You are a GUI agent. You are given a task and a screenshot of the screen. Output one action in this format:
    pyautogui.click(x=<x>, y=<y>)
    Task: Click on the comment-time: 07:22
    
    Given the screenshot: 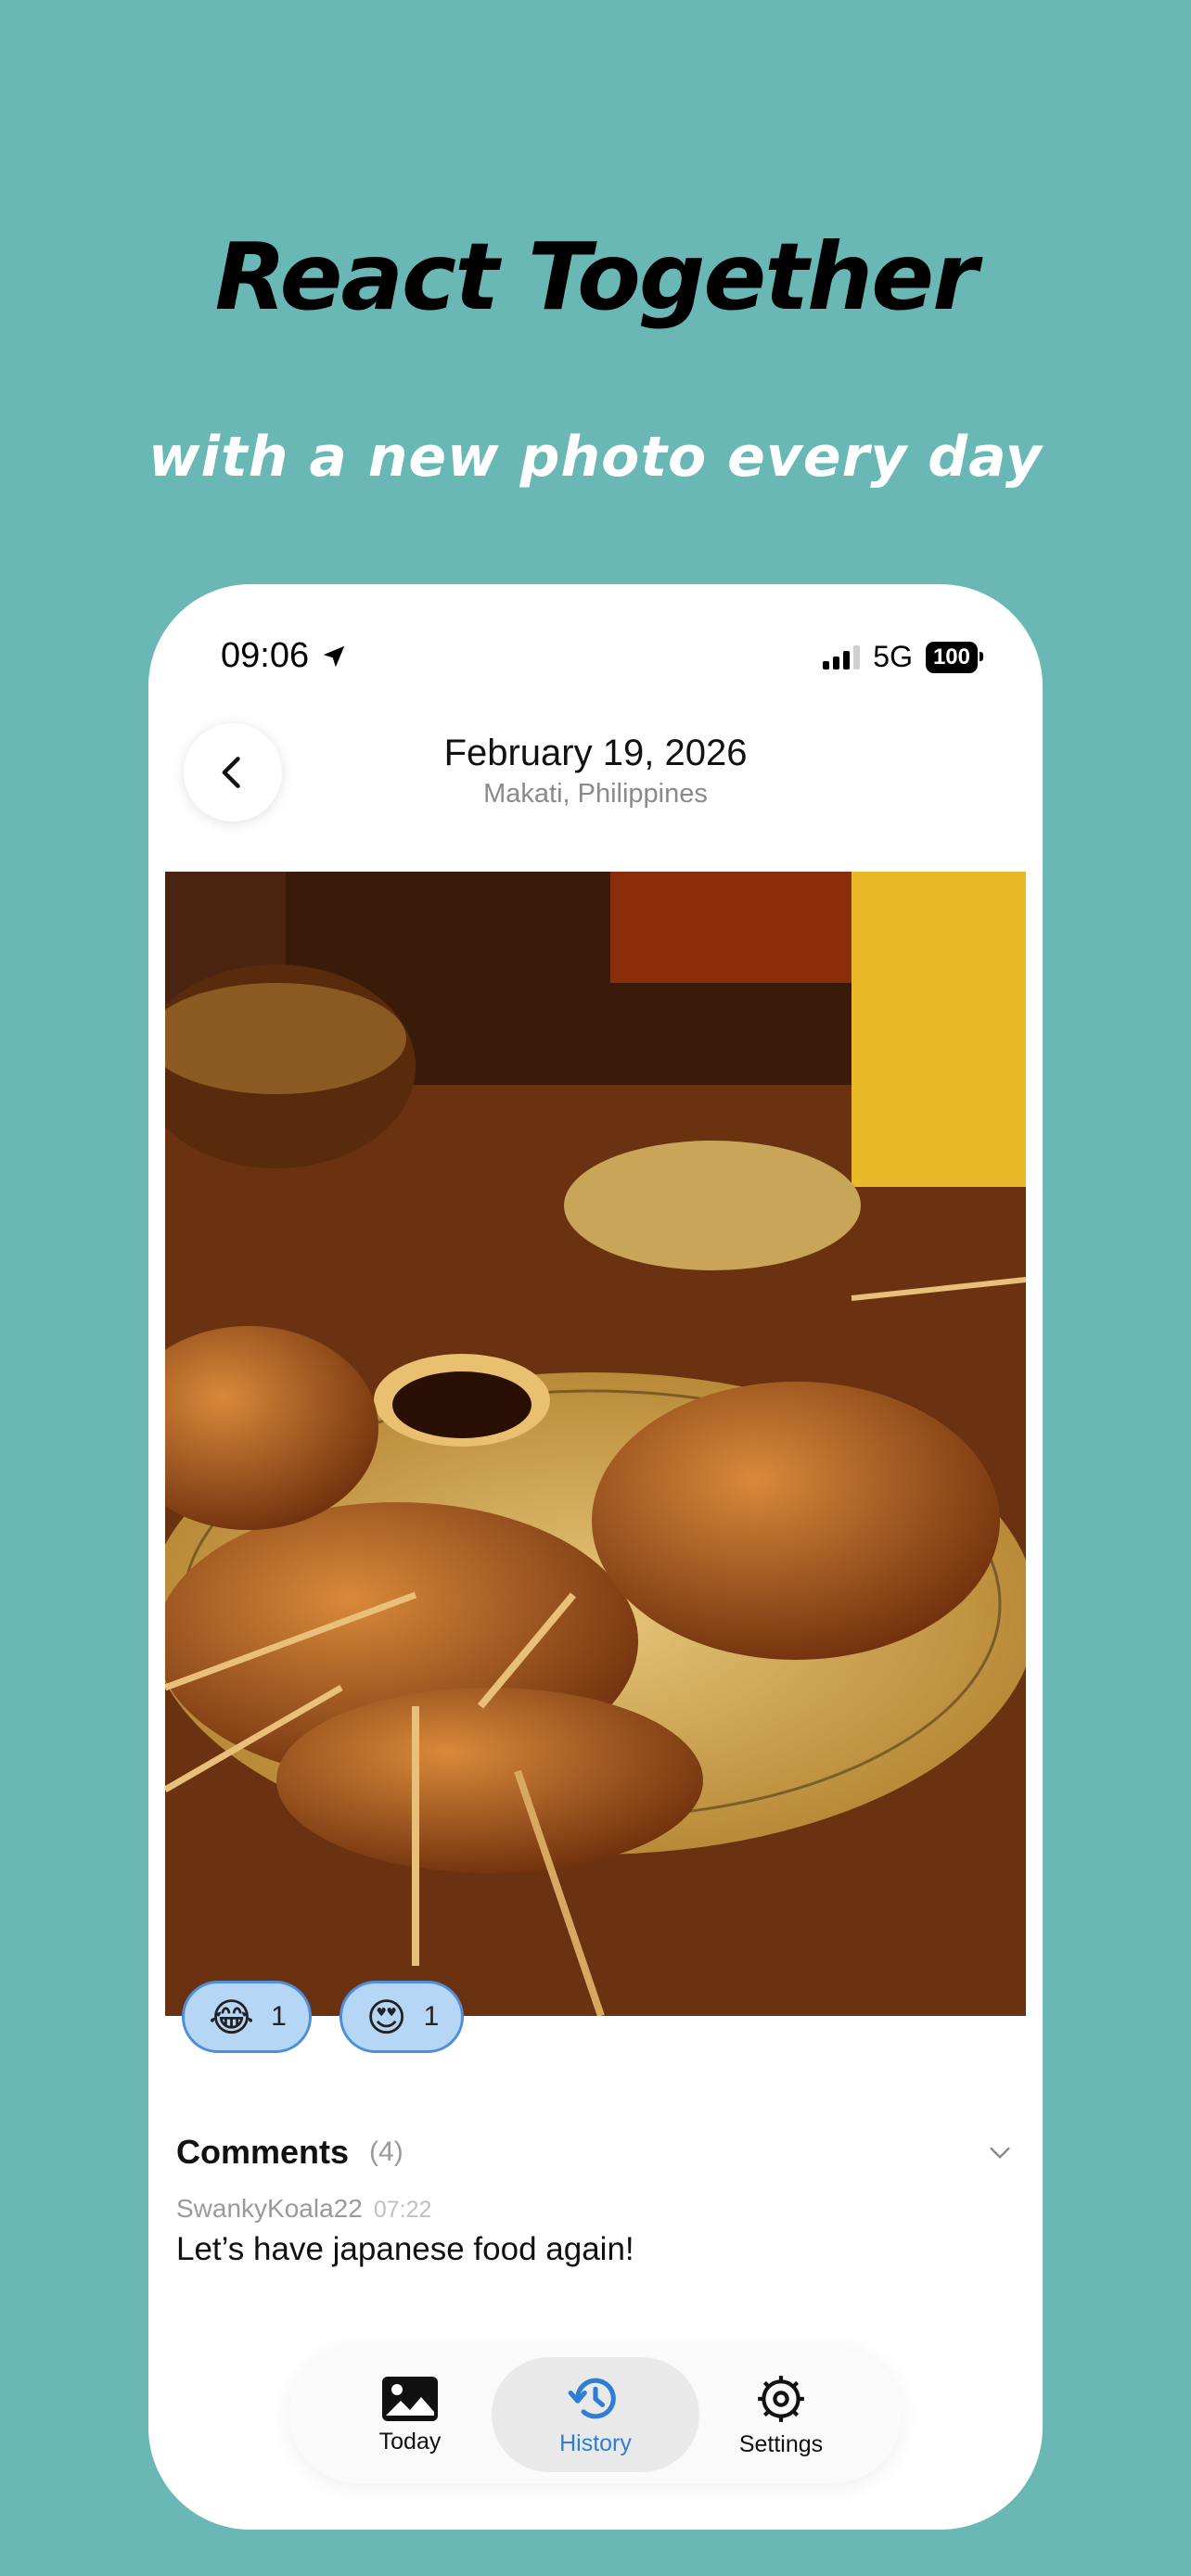 What is the action you would take?
    pyautogui.click(x=402, y=2210)
    